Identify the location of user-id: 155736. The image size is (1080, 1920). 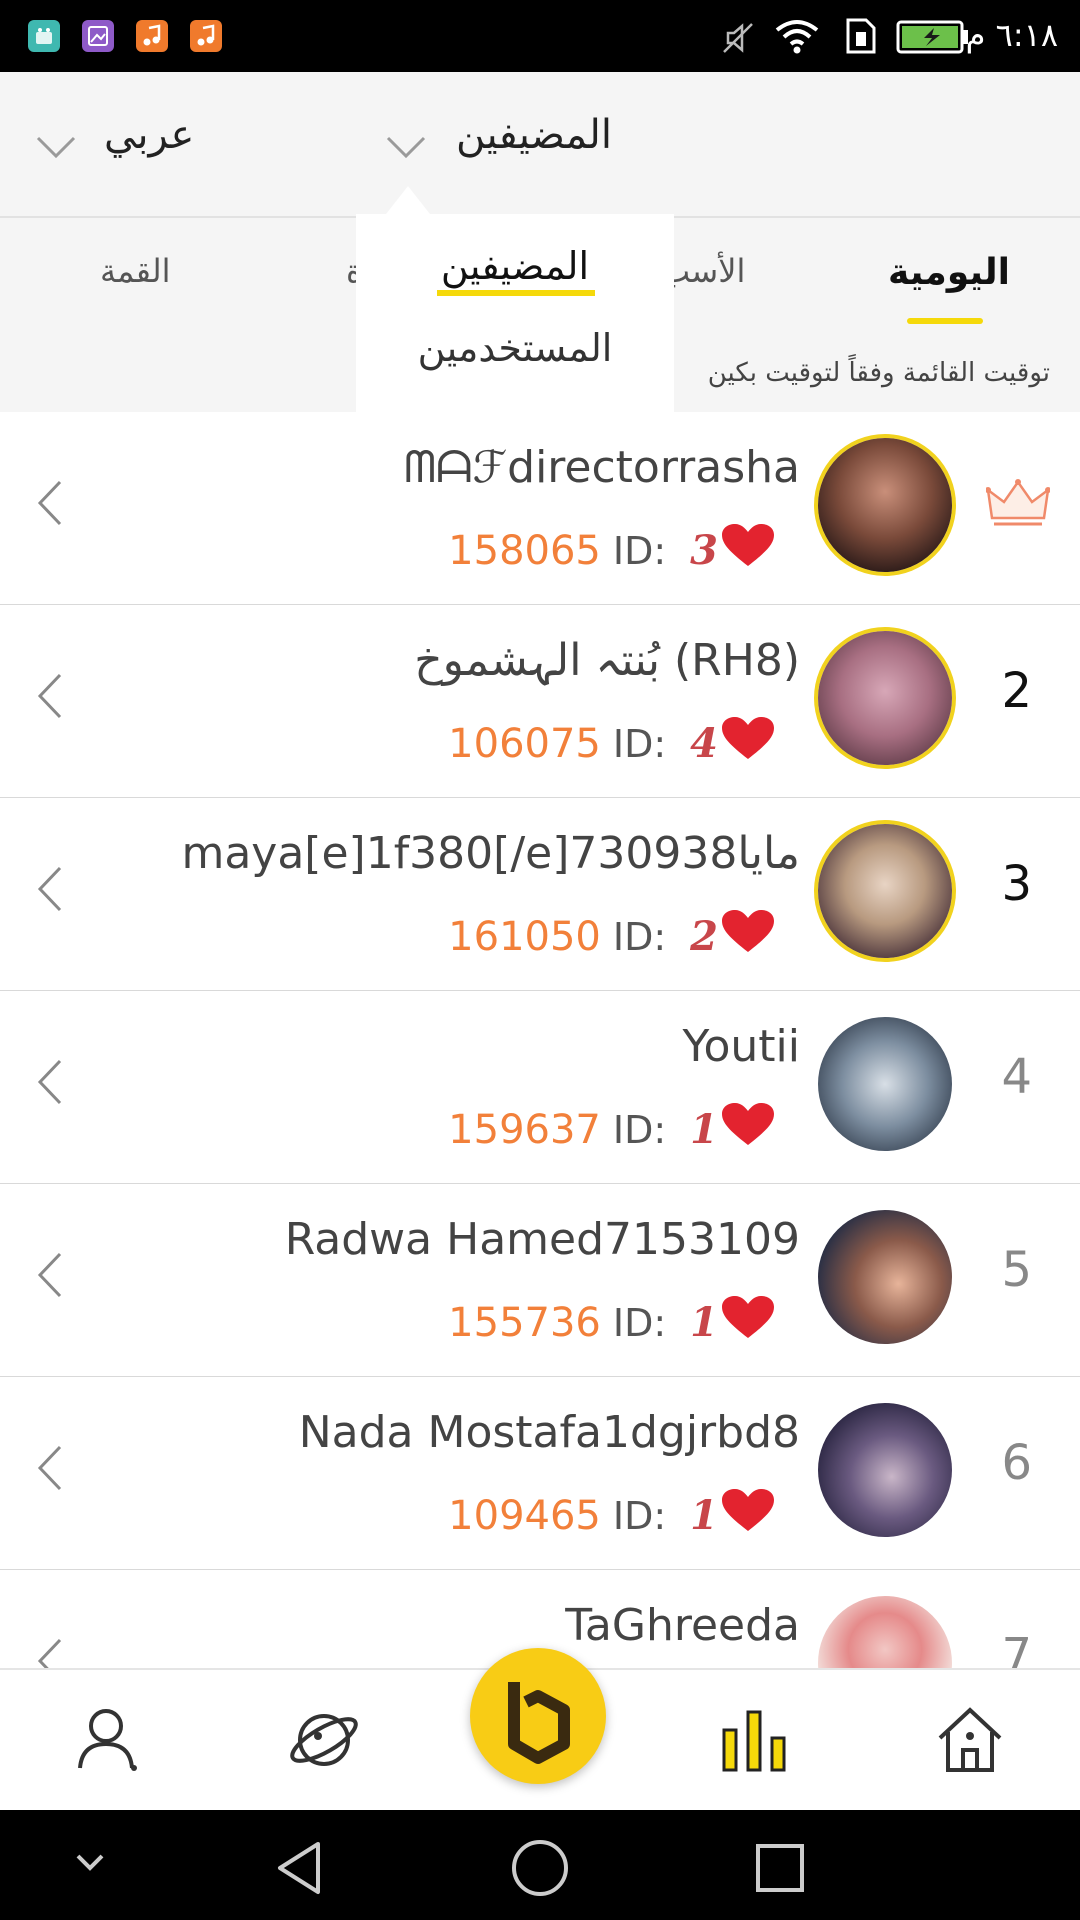
(524, 1323).